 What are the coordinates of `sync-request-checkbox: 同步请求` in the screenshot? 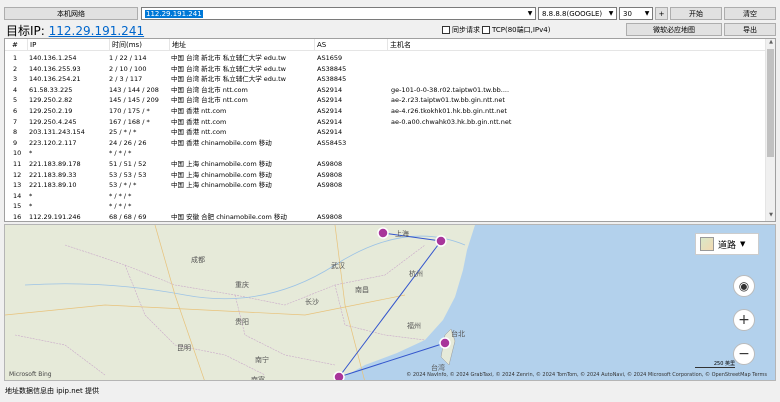 It's located at (461, 30).